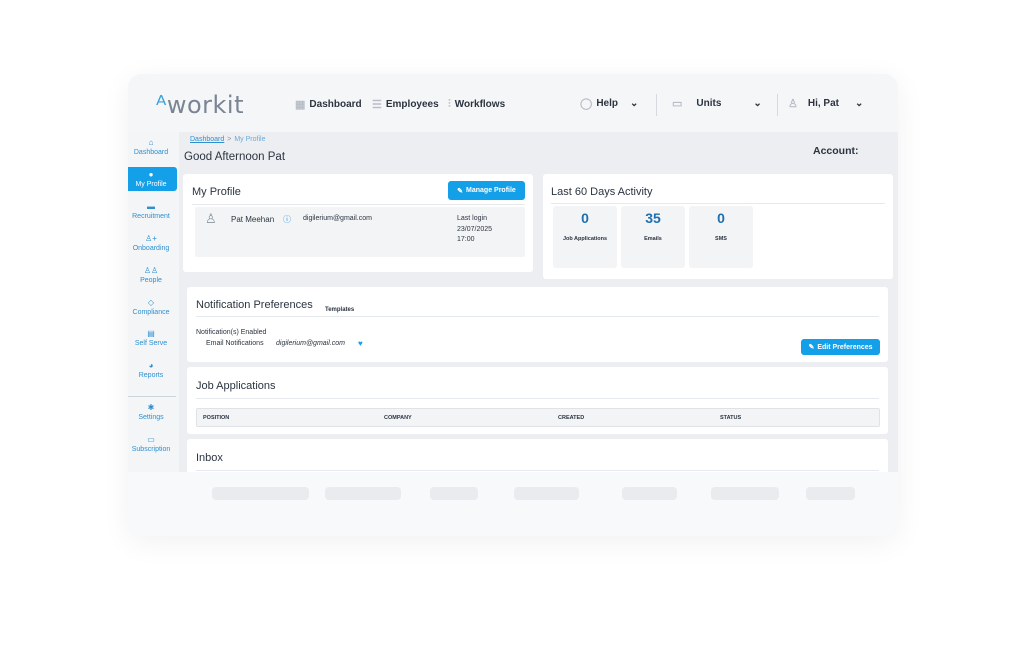 This screenshot has height=645, width=1024. Describe the element at coordinates (151, 343) in the screenshot. I see `sidebar-item-label: Self Serve` at that location.